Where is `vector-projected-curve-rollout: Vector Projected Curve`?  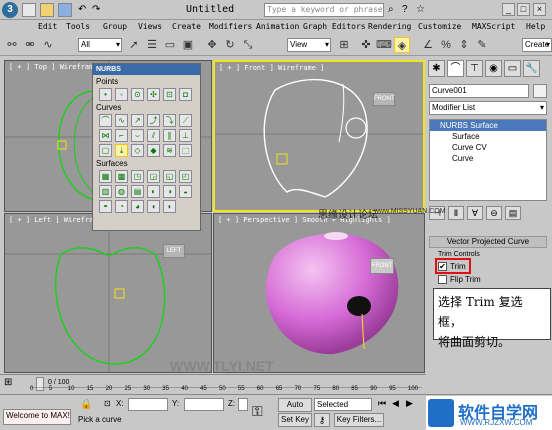 vector-projected-curve-rollout: Vector Projected Curve is located at coordinates (488, 242).